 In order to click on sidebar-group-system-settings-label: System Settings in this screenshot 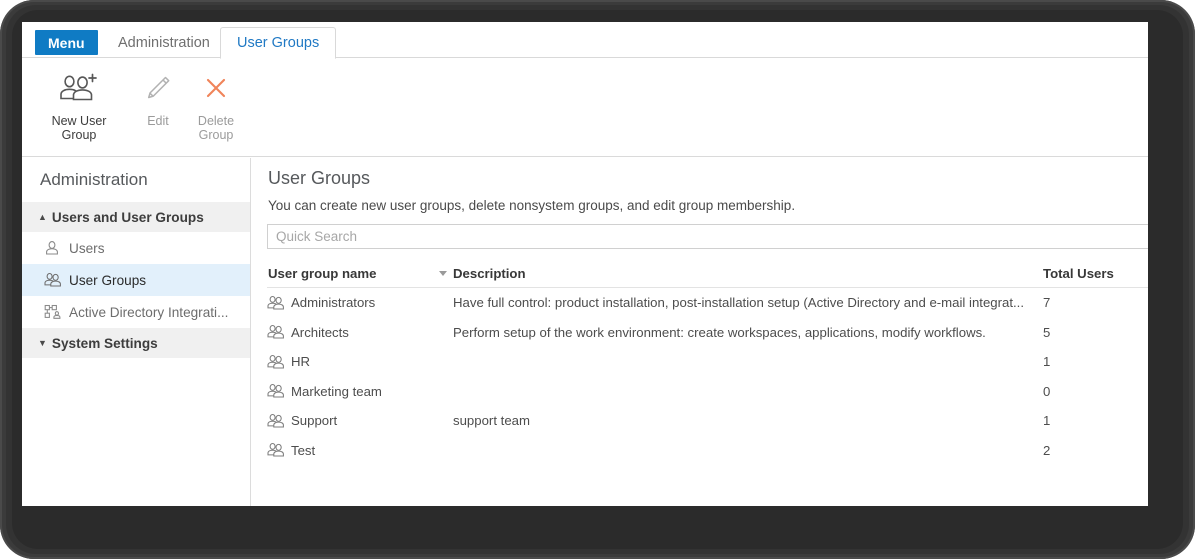, I will do `click(104, 343)`.